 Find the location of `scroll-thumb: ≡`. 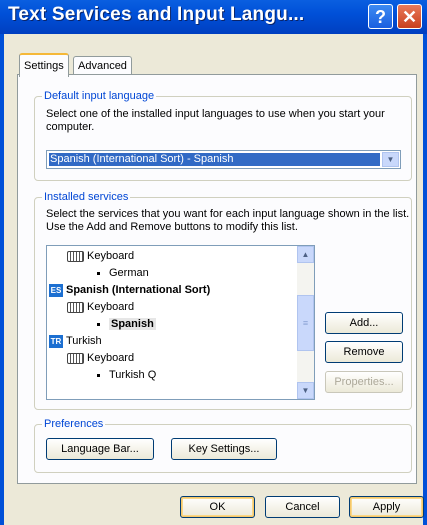

scroll-thumb: ≡ is located at coordinates (305, 323).